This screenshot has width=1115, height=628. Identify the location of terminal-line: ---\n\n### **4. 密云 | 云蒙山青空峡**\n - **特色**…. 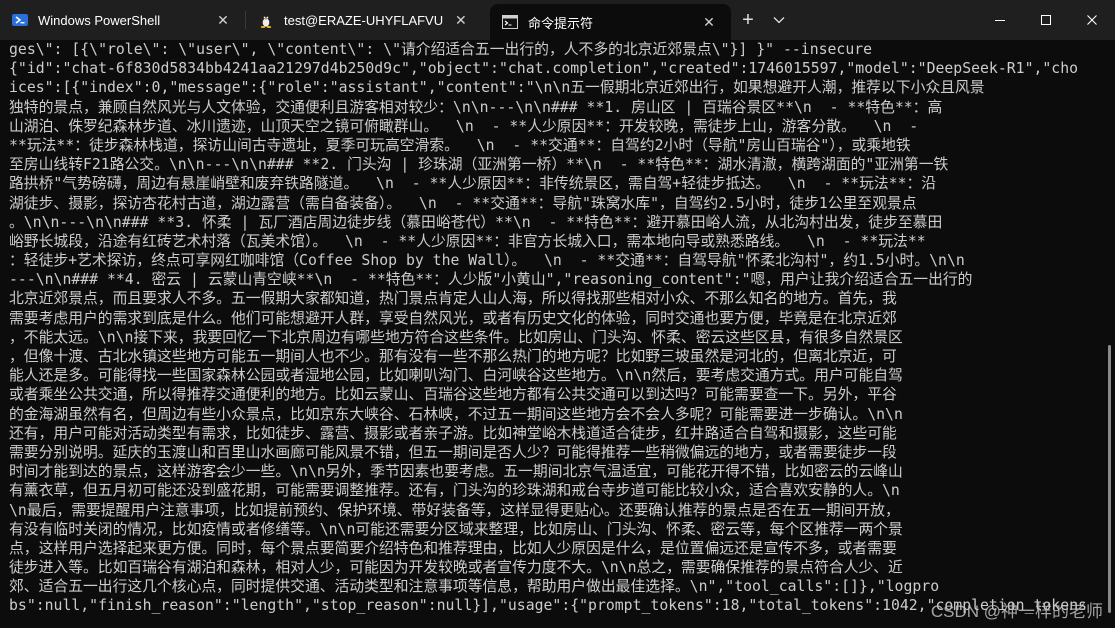
(491, 280).